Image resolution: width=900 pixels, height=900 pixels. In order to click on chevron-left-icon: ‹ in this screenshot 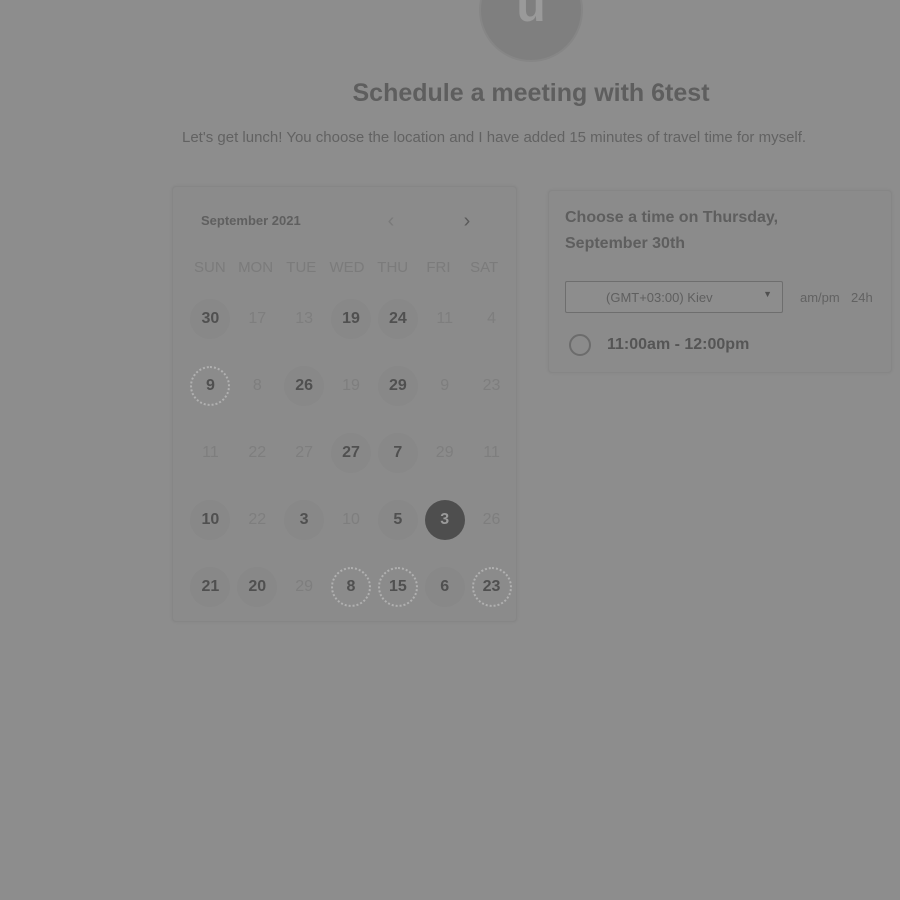, I will do `click(391, 221)`.